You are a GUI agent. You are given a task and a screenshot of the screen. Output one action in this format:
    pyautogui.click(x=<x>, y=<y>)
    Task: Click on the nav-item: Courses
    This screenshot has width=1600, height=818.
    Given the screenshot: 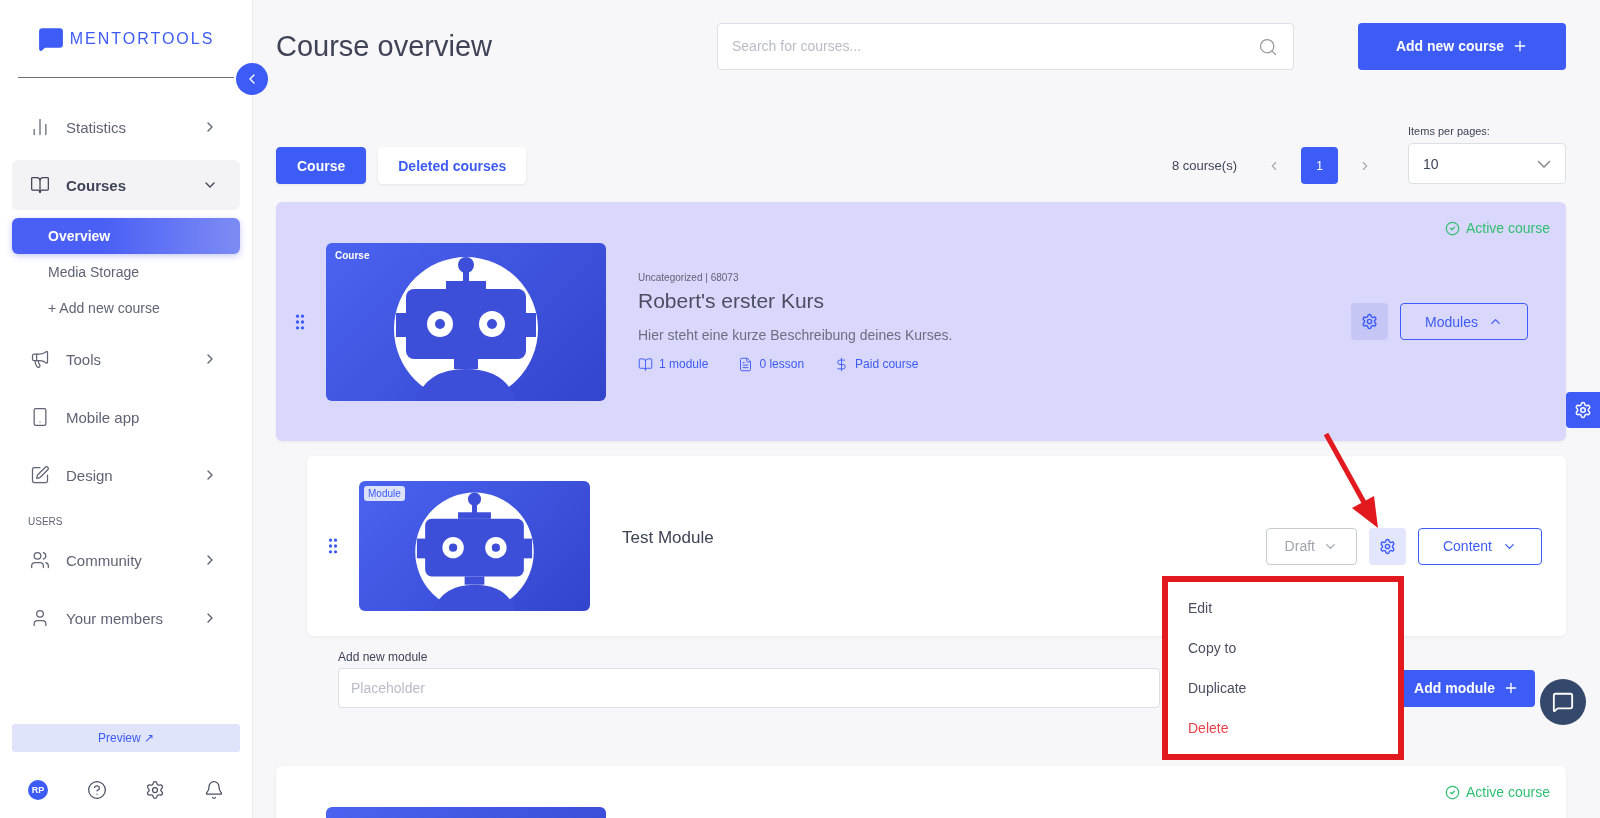 What is the action you would take?
    pyautogui.click(x=126, y=185)
    